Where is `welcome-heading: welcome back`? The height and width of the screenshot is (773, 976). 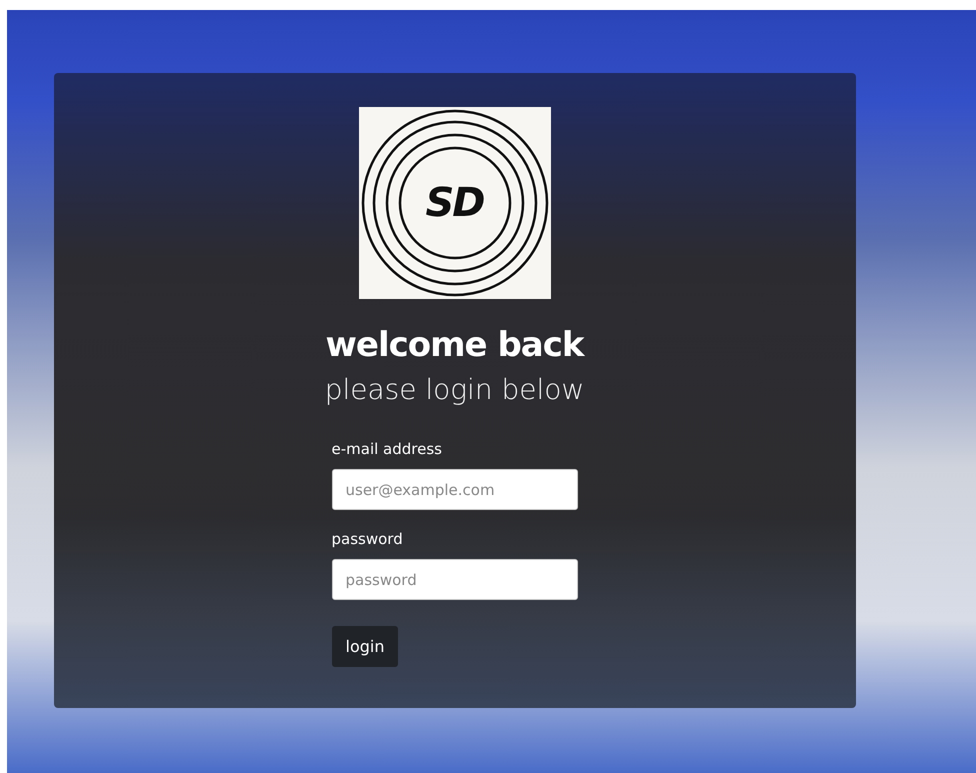 welcome-heading: welcome back is located at coordinates (454, 345).